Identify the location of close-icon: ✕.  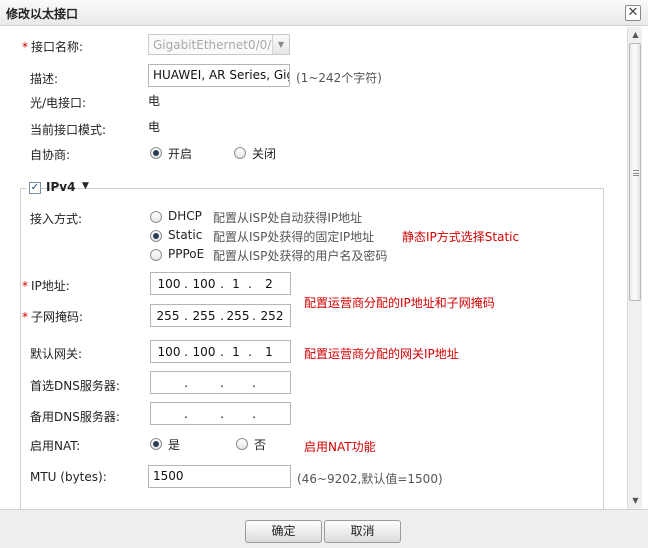
(633, 13).